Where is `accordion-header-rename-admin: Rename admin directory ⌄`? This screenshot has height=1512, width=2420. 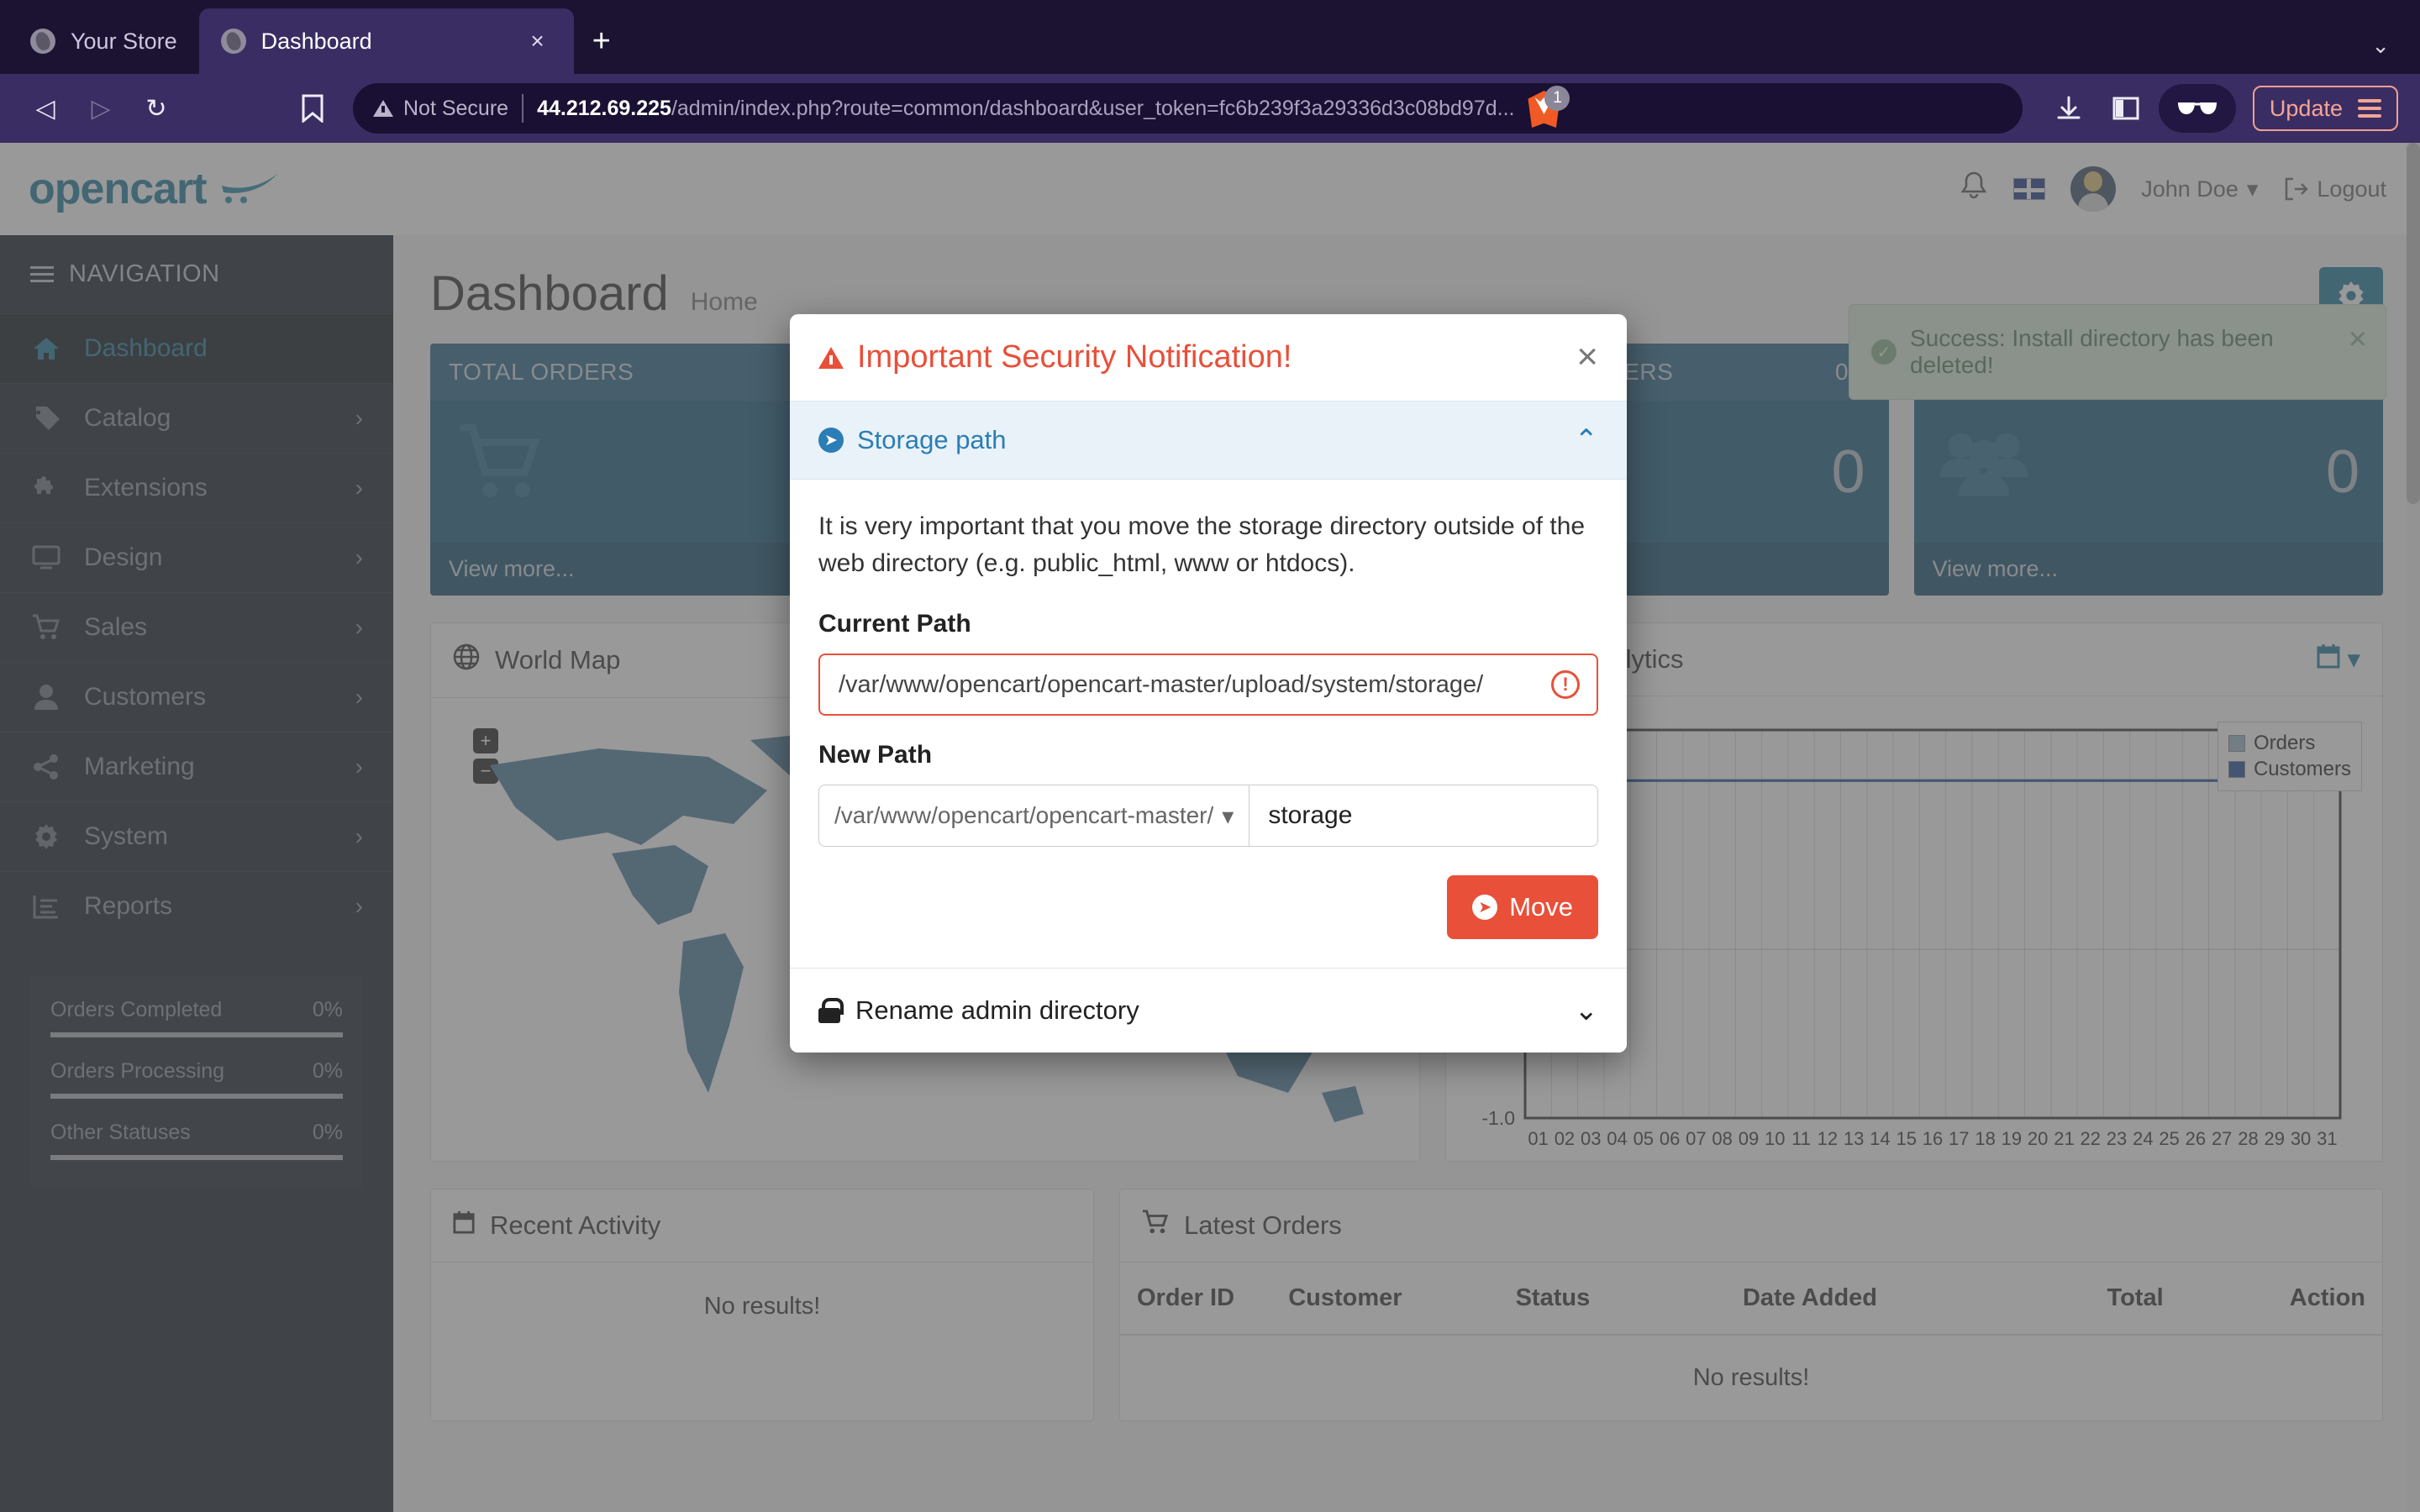
accordion-header-rename-admin: Rename admin directory ⌄ is located at coordinates (1208, 1010).